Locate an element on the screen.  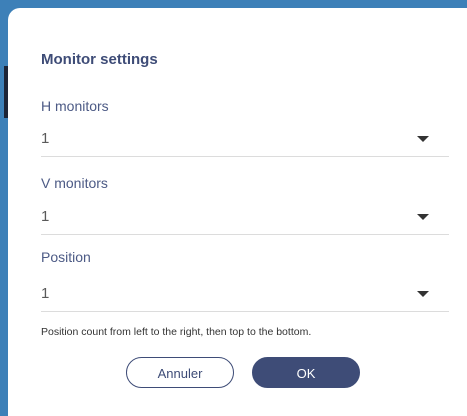
h-monitors-label: H monitors is located at coordinates (75, 106).